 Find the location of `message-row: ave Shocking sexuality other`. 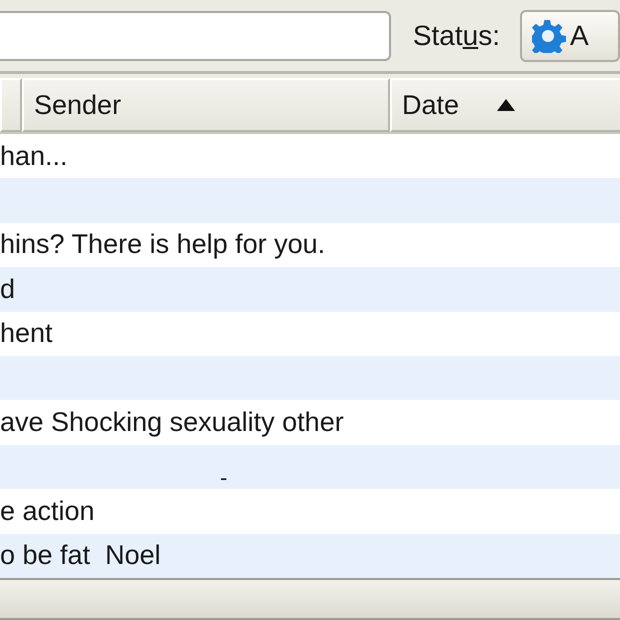

message-row: ave Shocking sexuality other is located at coordinates (310, 422).